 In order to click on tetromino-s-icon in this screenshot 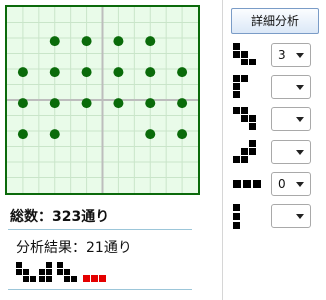, I will do `click(244, 54)`.